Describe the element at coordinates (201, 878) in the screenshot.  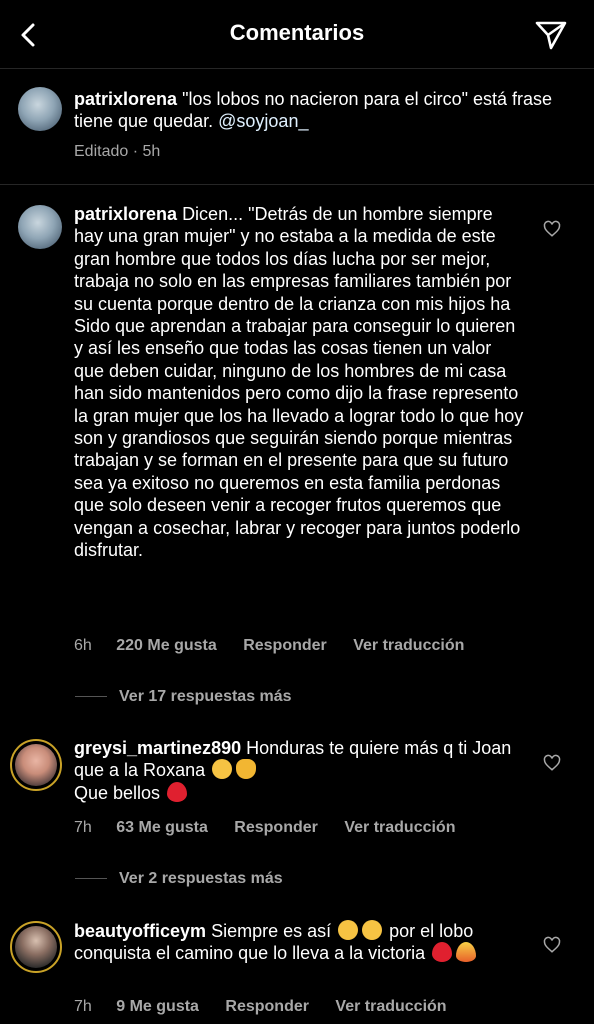
I see `view-more-replies-label: Ver 2 respuestas más` at that location.